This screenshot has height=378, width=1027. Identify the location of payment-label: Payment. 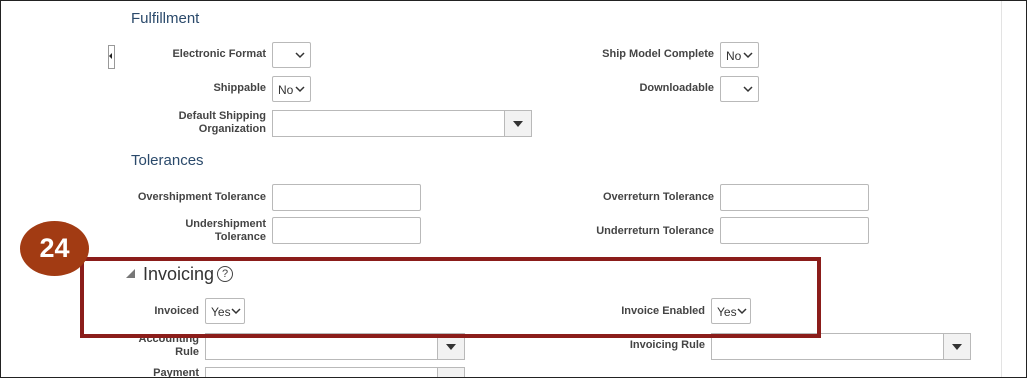
(176, 372).